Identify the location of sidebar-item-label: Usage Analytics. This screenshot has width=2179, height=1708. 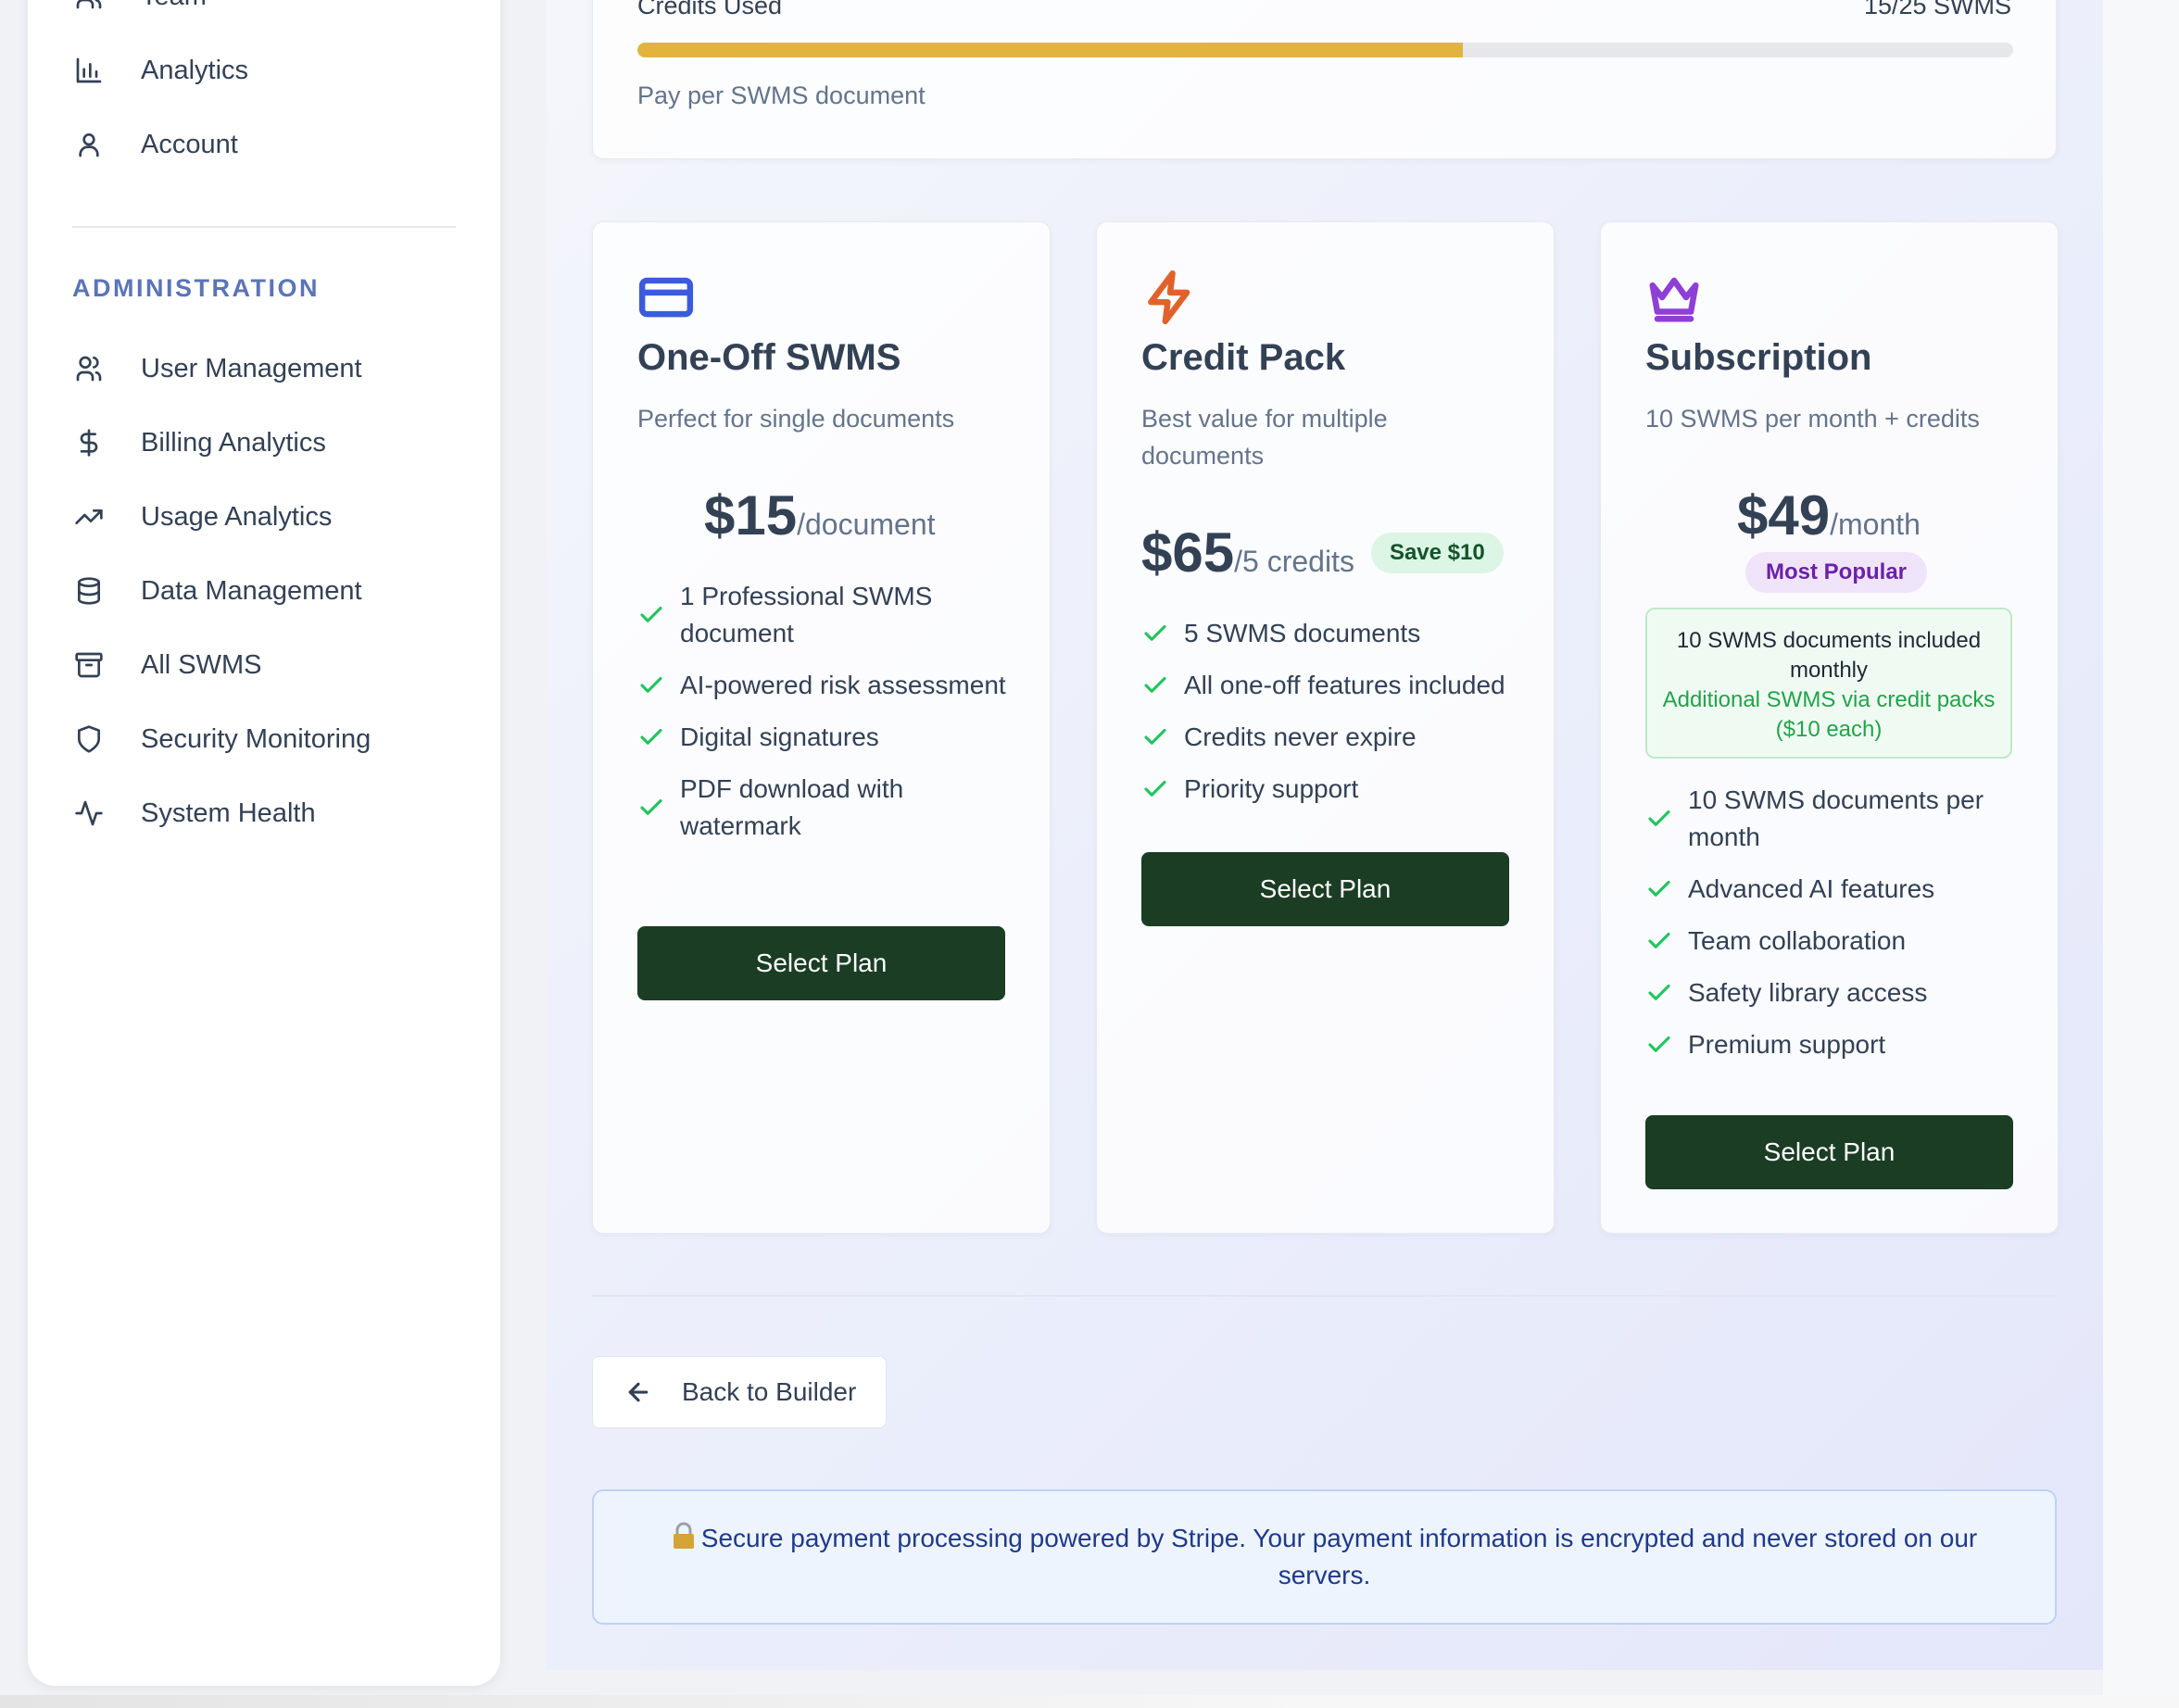
(237, 516).